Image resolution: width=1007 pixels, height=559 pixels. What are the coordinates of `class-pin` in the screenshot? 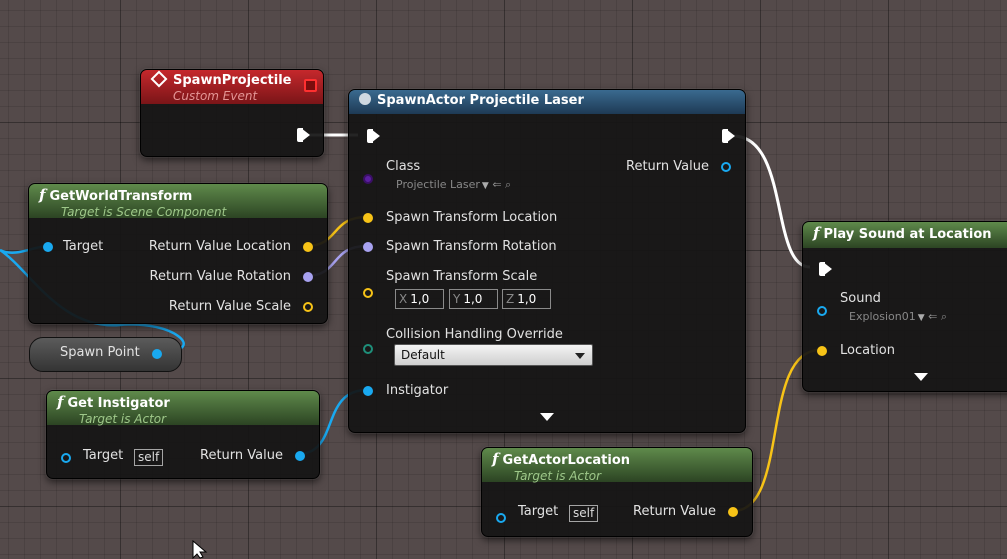 It's located at (368, 179).